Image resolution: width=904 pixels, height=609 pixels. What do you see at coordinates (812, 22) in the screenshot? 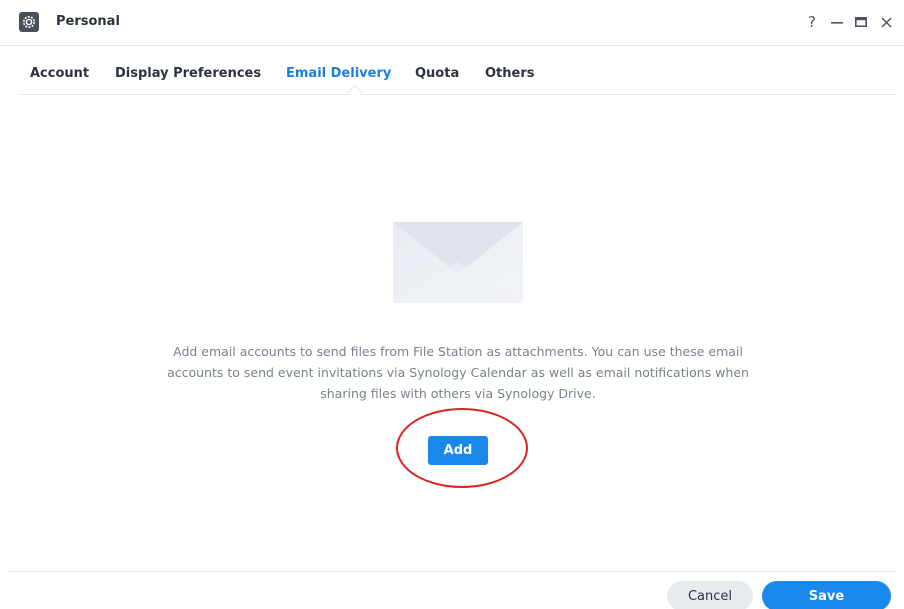
I see `help-button: ?` at bounding box center [812, 22].